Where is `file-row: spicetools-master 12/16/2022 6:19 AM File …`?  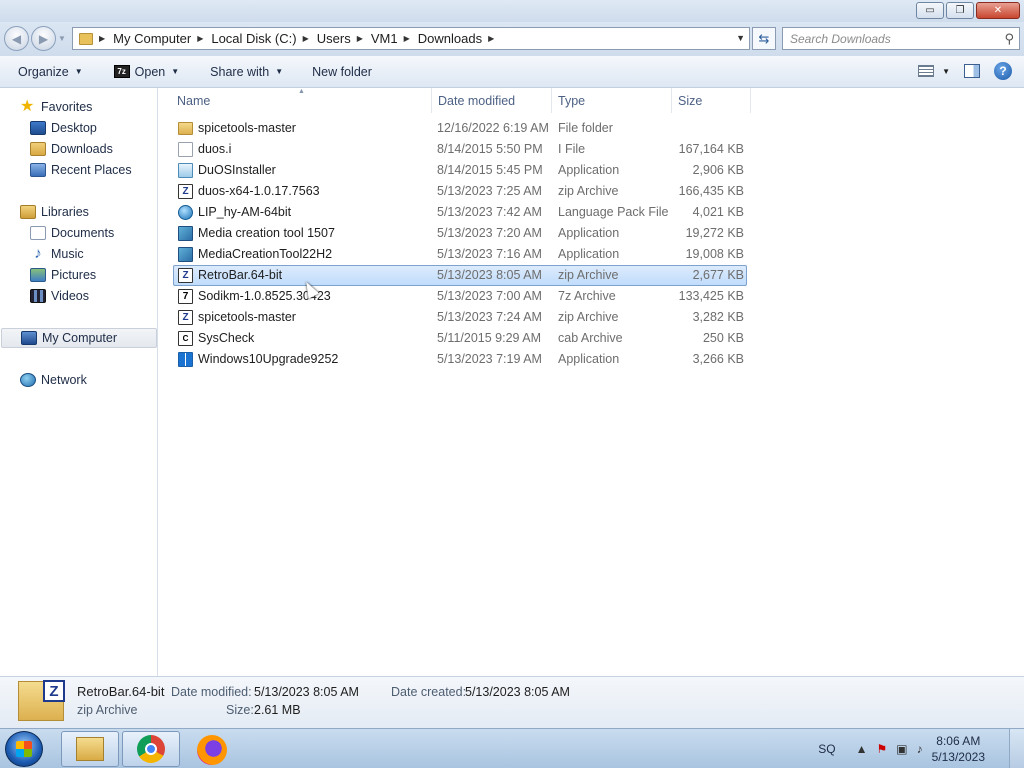
file-row: spicetools-master 12/16/2022 6:19 AM File … is located at coordinates (460, 128).